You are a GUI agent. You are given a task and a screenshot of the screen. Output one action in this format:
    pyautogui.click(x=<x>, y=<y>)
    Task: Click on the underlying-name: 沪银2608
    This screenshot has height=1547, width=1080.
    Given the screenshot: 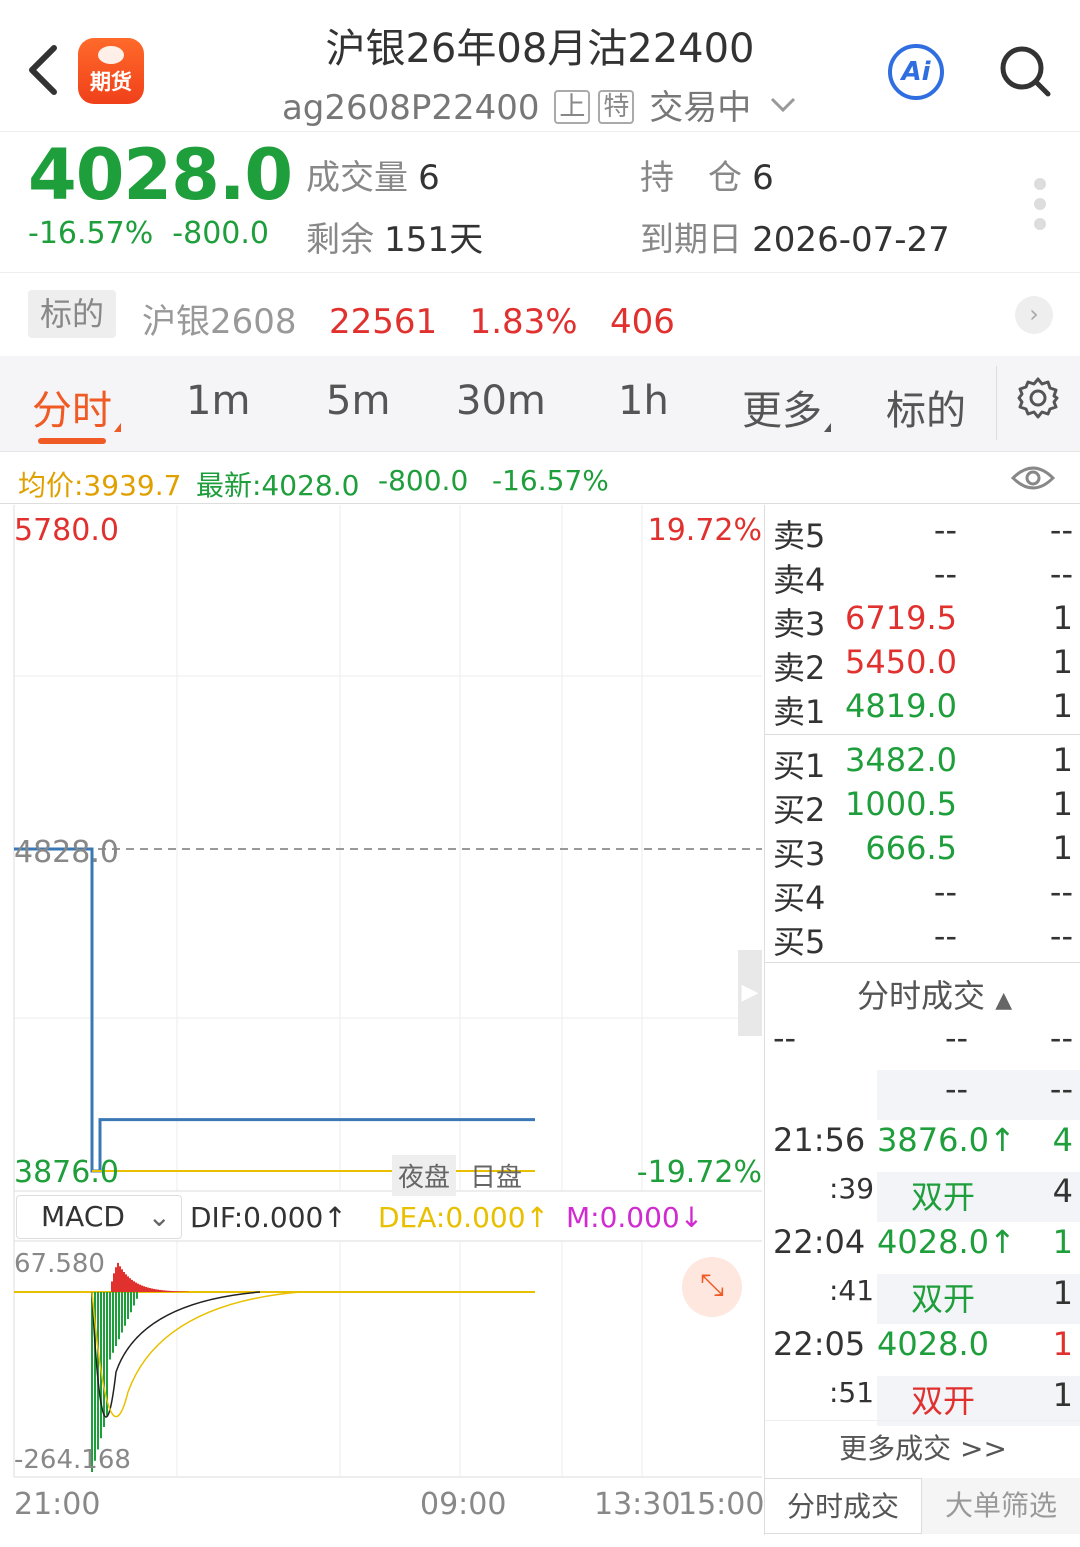 What is the action you would take?
    pyautogui.click(x=219, y=322)
    